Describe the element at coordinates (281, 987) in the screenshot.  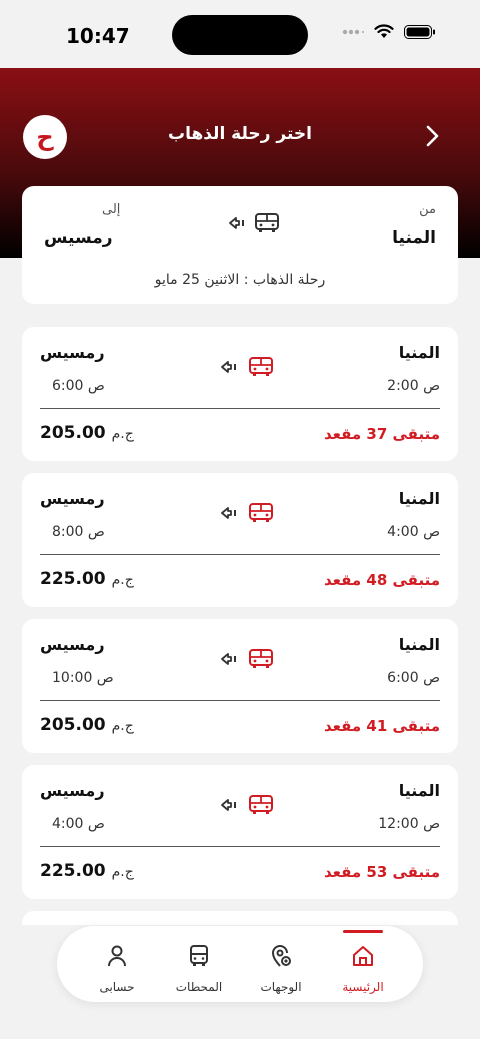
I see `nav-destinations-label: الوجهات` at that location.